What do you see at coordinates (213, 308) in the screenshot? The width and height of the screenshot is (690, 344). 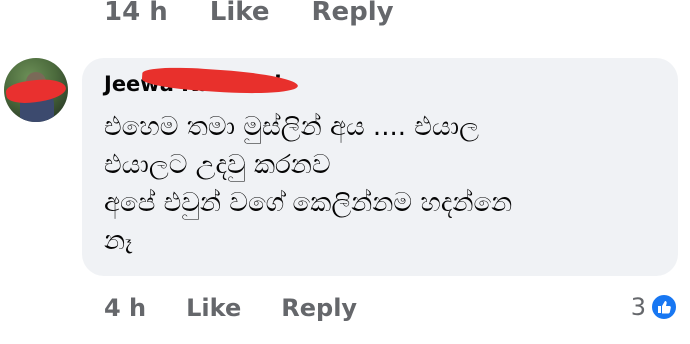 I see `like-button: Like` at bounding box center [213, 308].